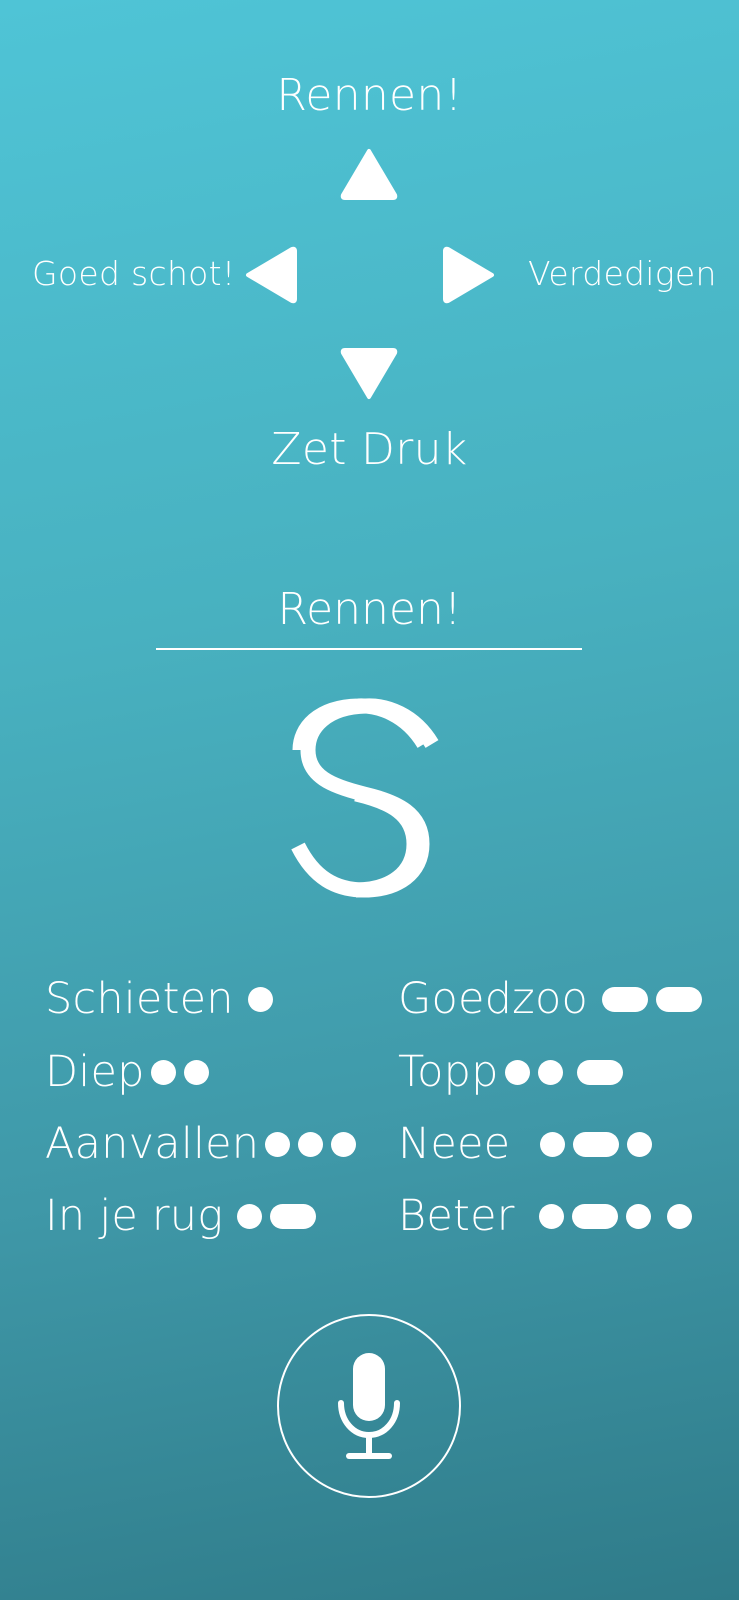  Describe the element at coordinates (134, 1216) in the screenshot. I see `legend-label: In je rug` at that location.